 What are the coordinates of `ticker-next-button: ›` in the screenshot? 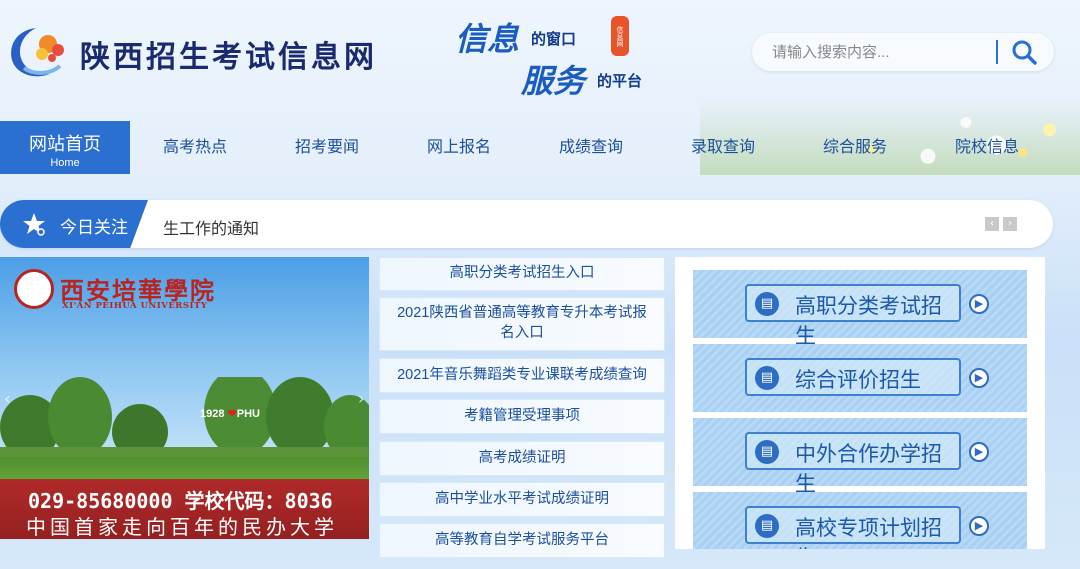 It's located at (1010, 224).